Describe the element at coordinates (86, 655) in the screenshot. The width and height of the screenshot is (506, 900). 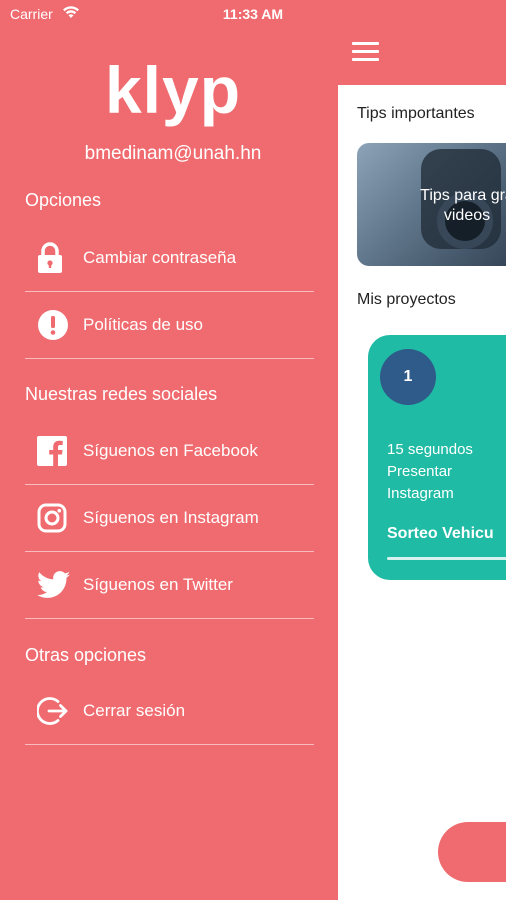
I see `section-other: Otras opciones` at that location.